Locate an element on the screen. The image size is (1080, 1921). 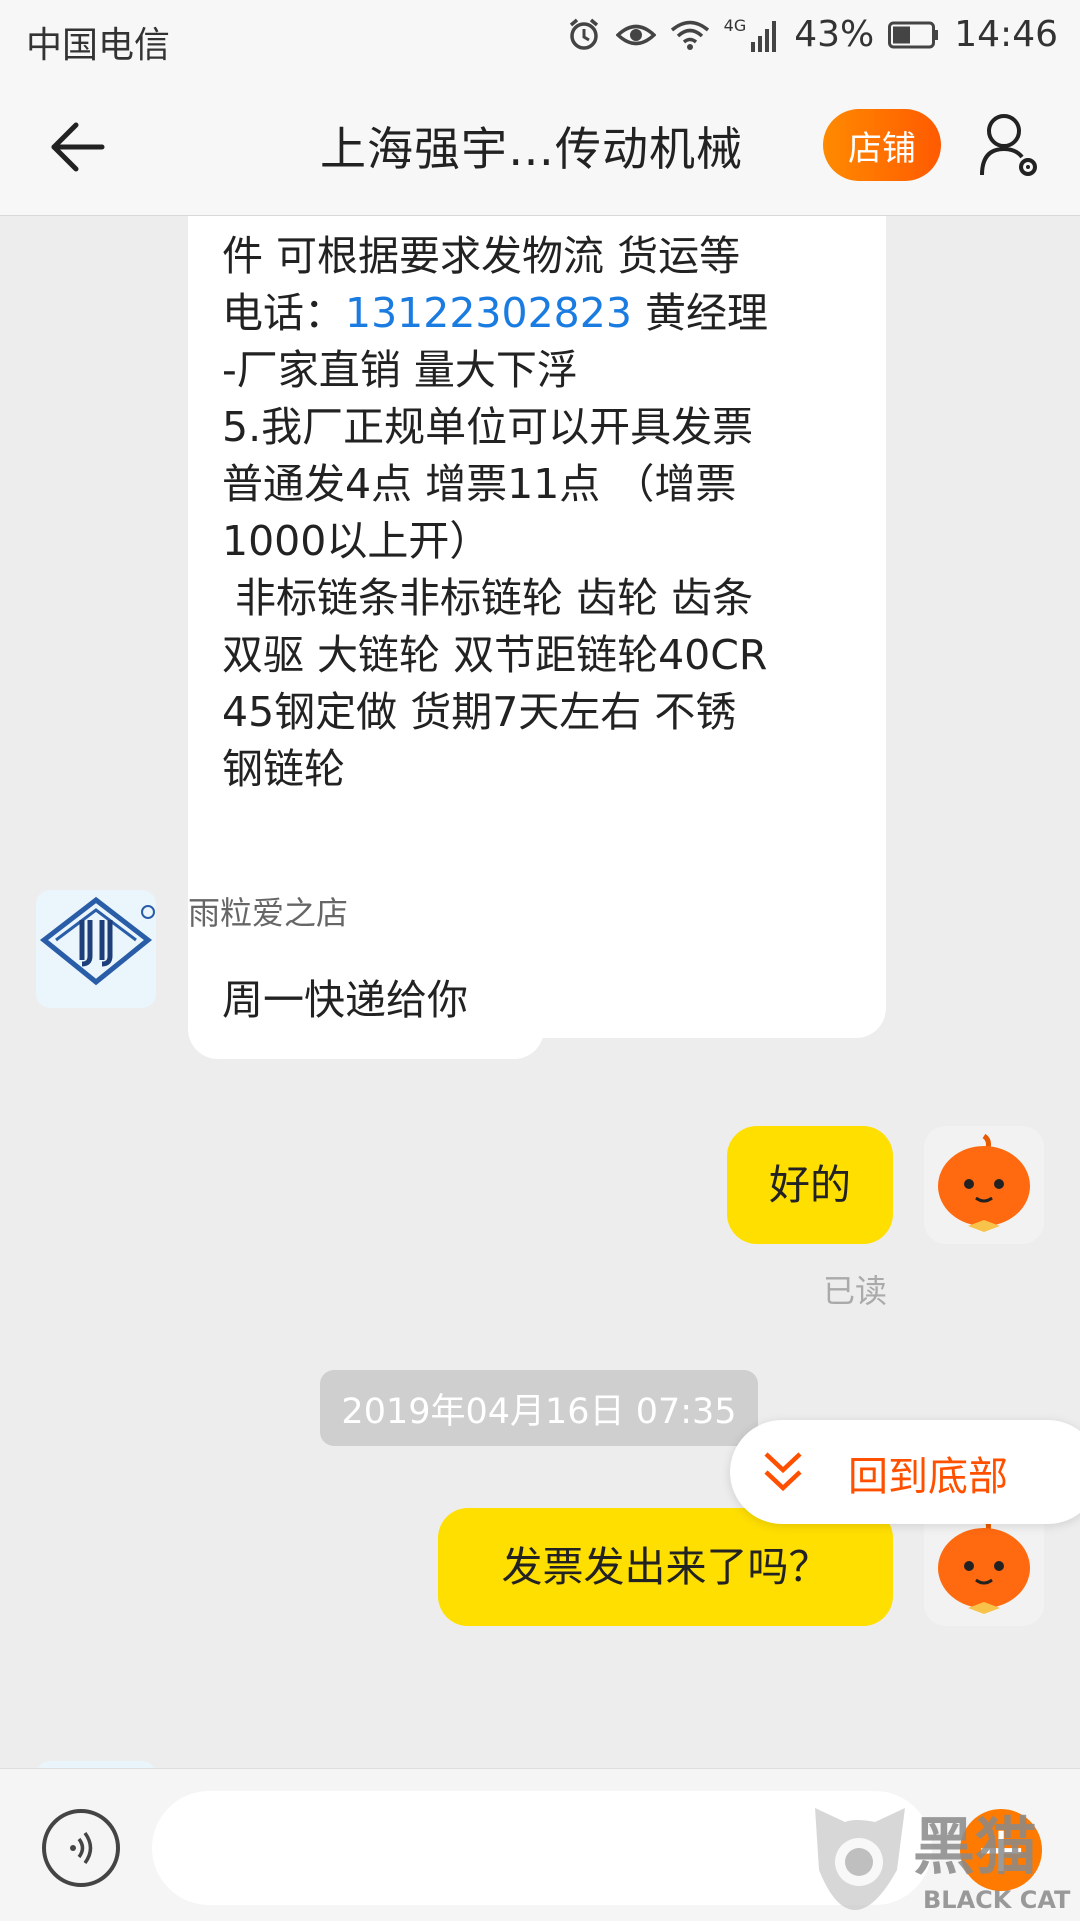
message-timestamp: 2019年04月16日 07:35 is located at coordinates (539, 1408).